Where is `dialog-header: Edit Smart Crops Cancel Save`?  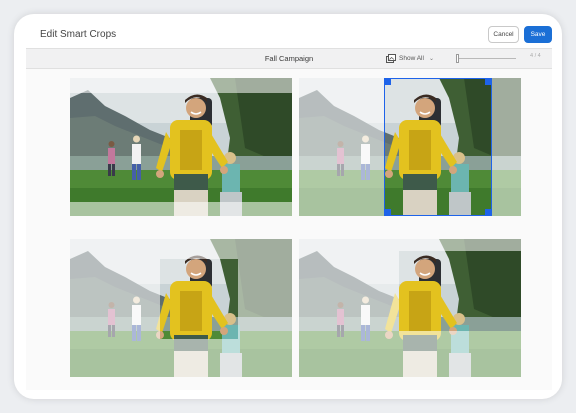
dialog-header: Edit Smart Crops Cancel Save is located at coordinates (289, 34).